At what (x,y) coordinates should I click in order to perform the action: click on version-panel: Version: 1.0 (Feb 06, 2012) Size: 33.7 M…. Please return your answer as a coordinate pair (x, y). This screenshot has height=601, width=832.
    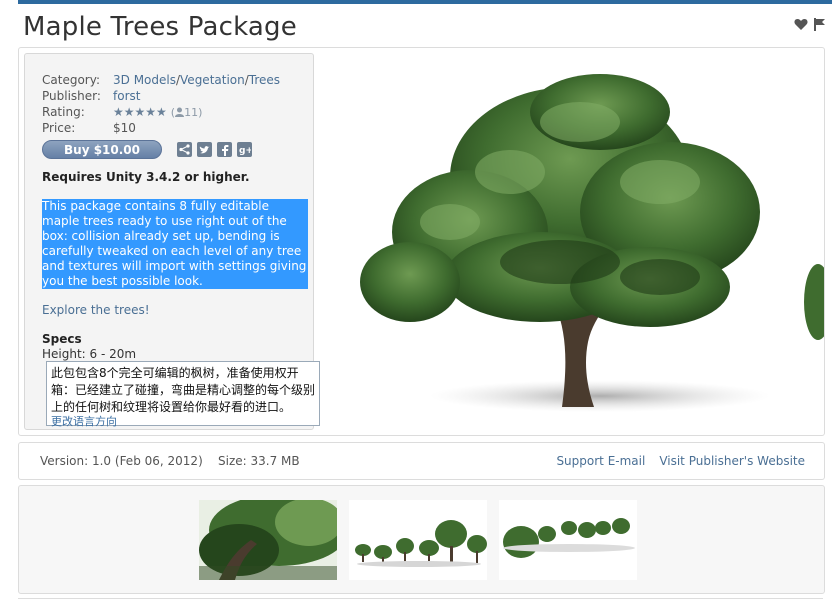
    Looking at the image, I should click on (421, 461).